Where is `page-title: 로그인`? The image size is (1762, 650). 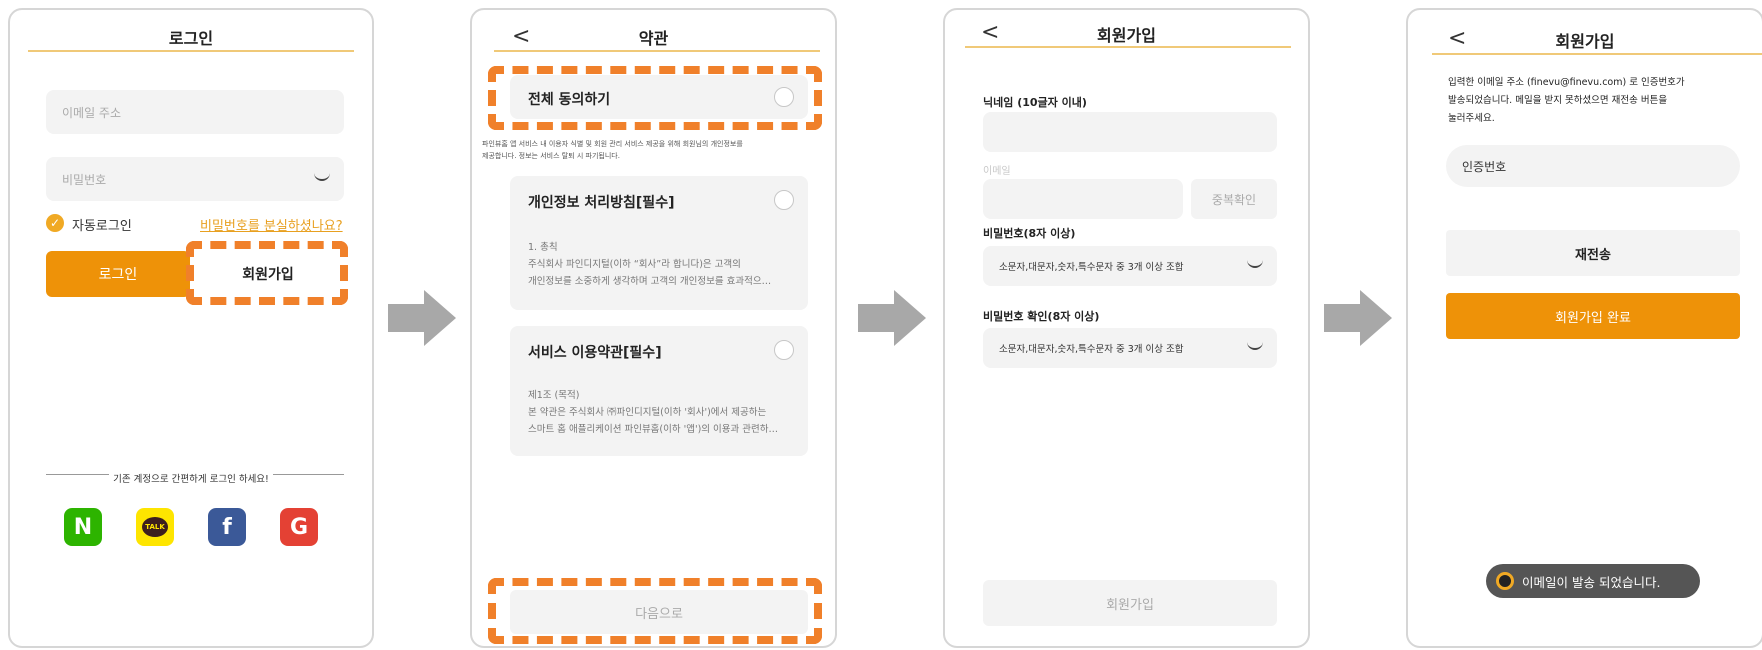
page-title: 로그인 is located at coordinates (191, 38).